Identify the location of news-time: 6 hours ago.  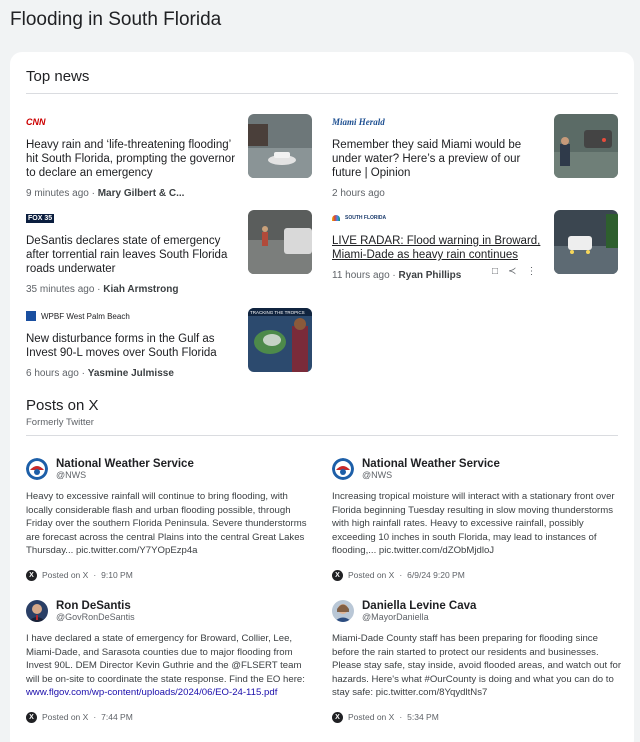
(52, 373).